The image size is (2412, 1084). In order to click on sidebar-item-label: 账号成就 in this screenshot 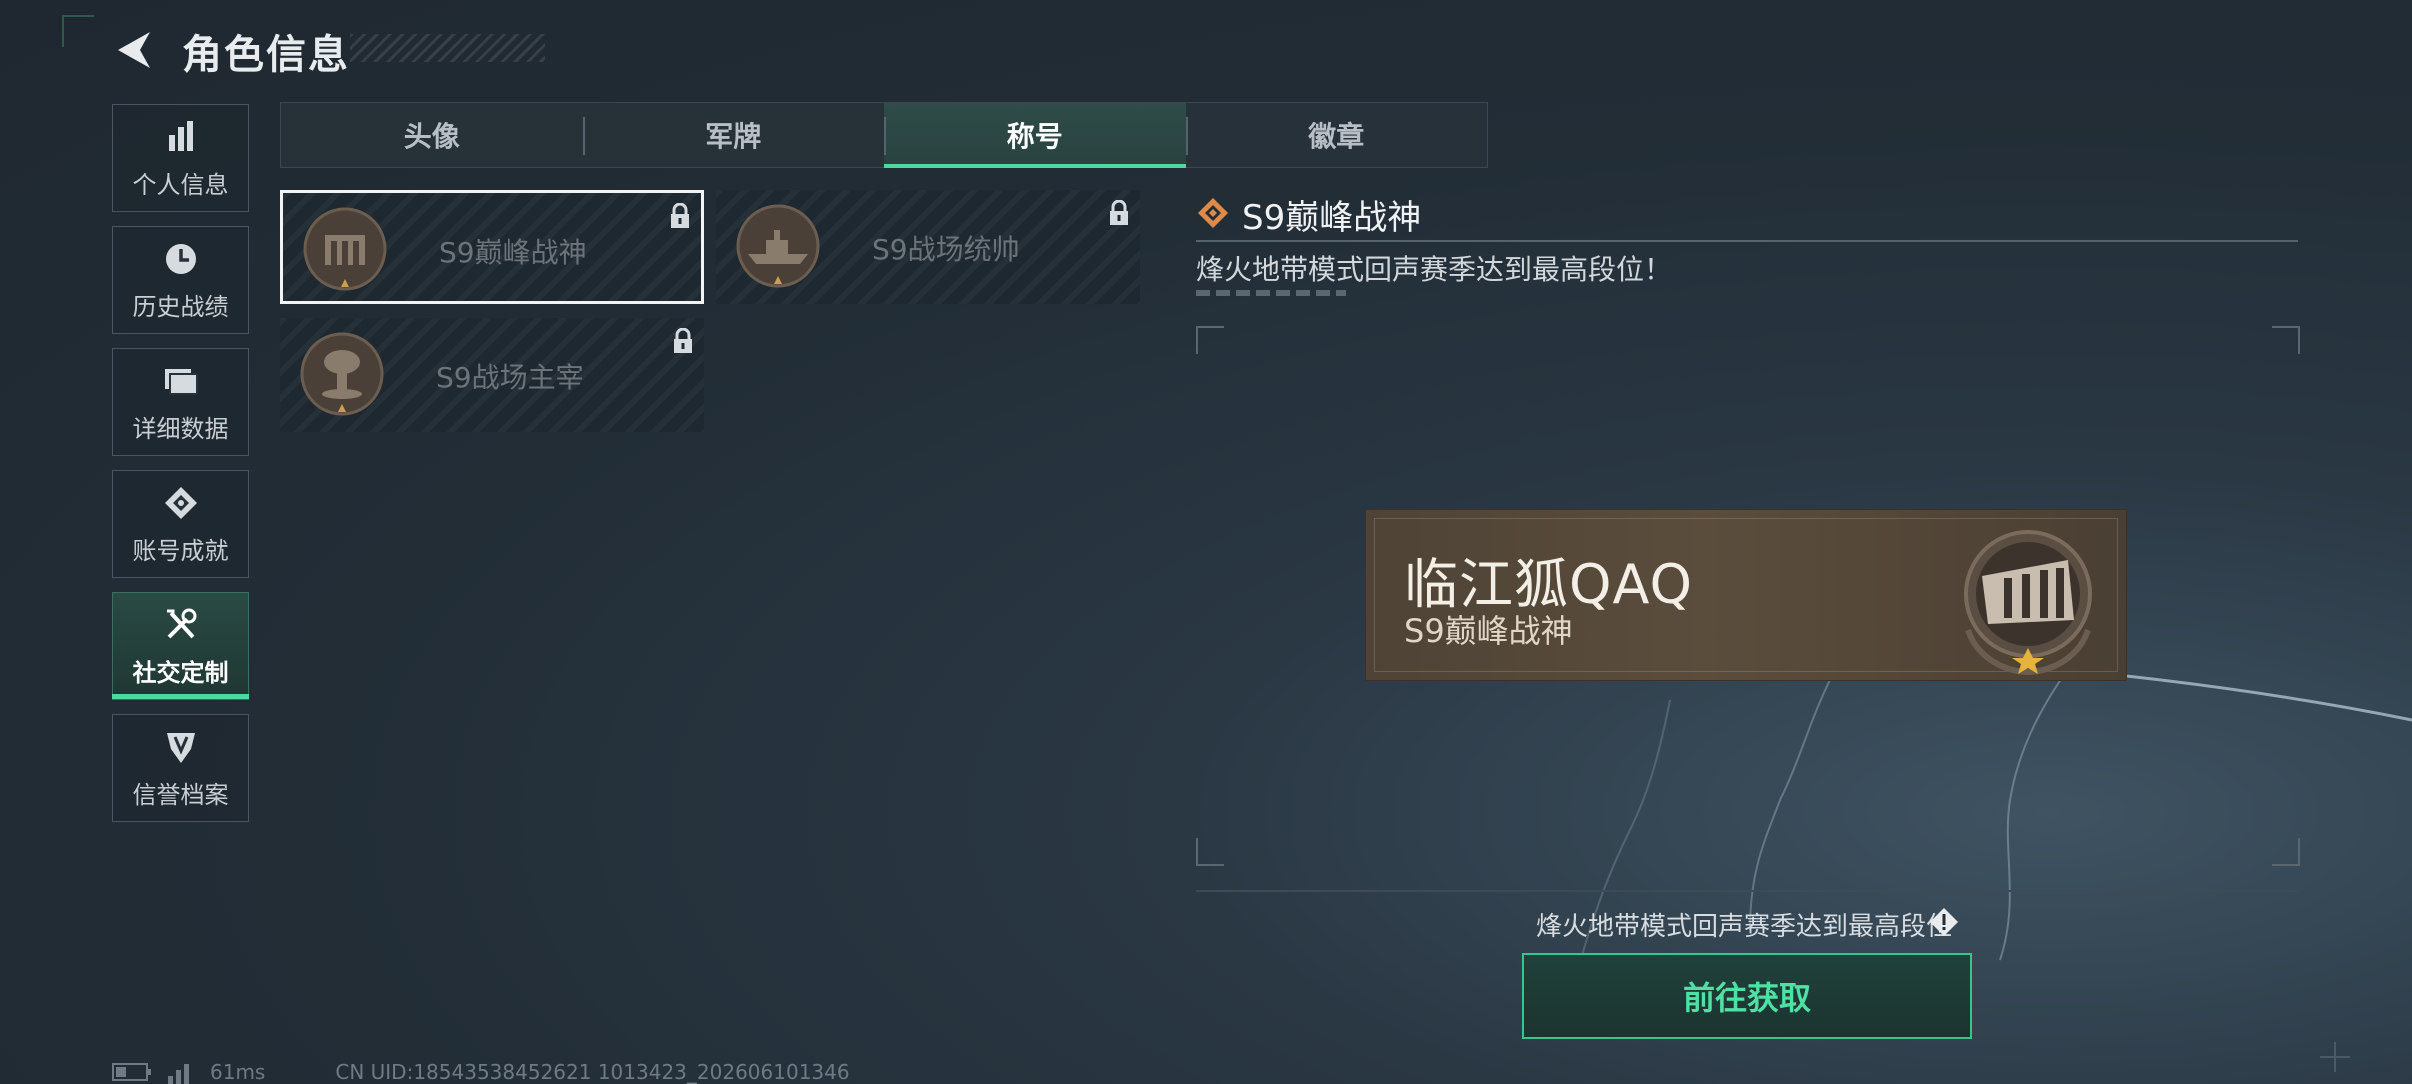, I will do `click(180, 550)`.